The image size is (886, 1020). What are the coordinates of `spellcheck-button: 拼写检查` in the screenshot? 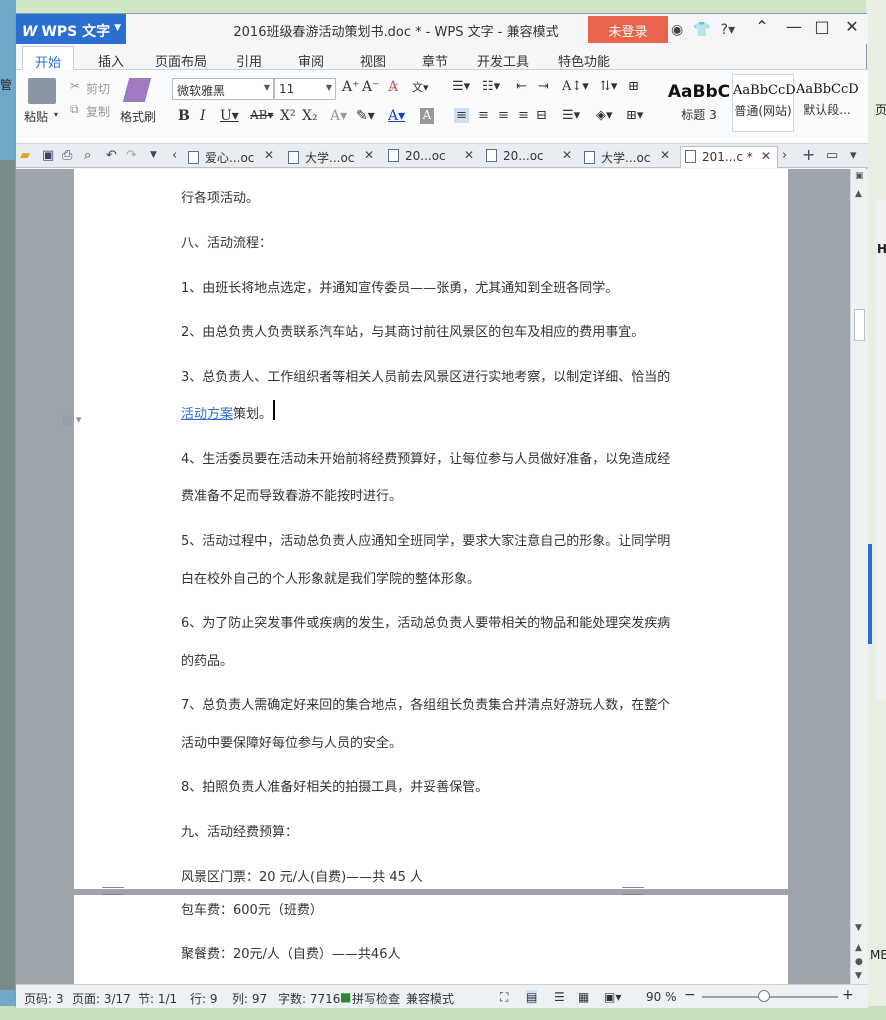 It's located at (376, 998).